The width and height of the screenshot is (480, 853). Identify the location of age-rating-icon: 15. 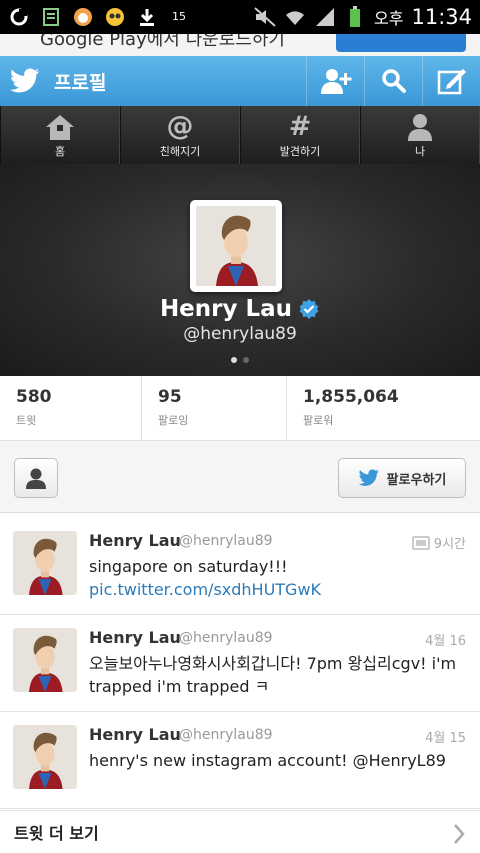
(179, 17).